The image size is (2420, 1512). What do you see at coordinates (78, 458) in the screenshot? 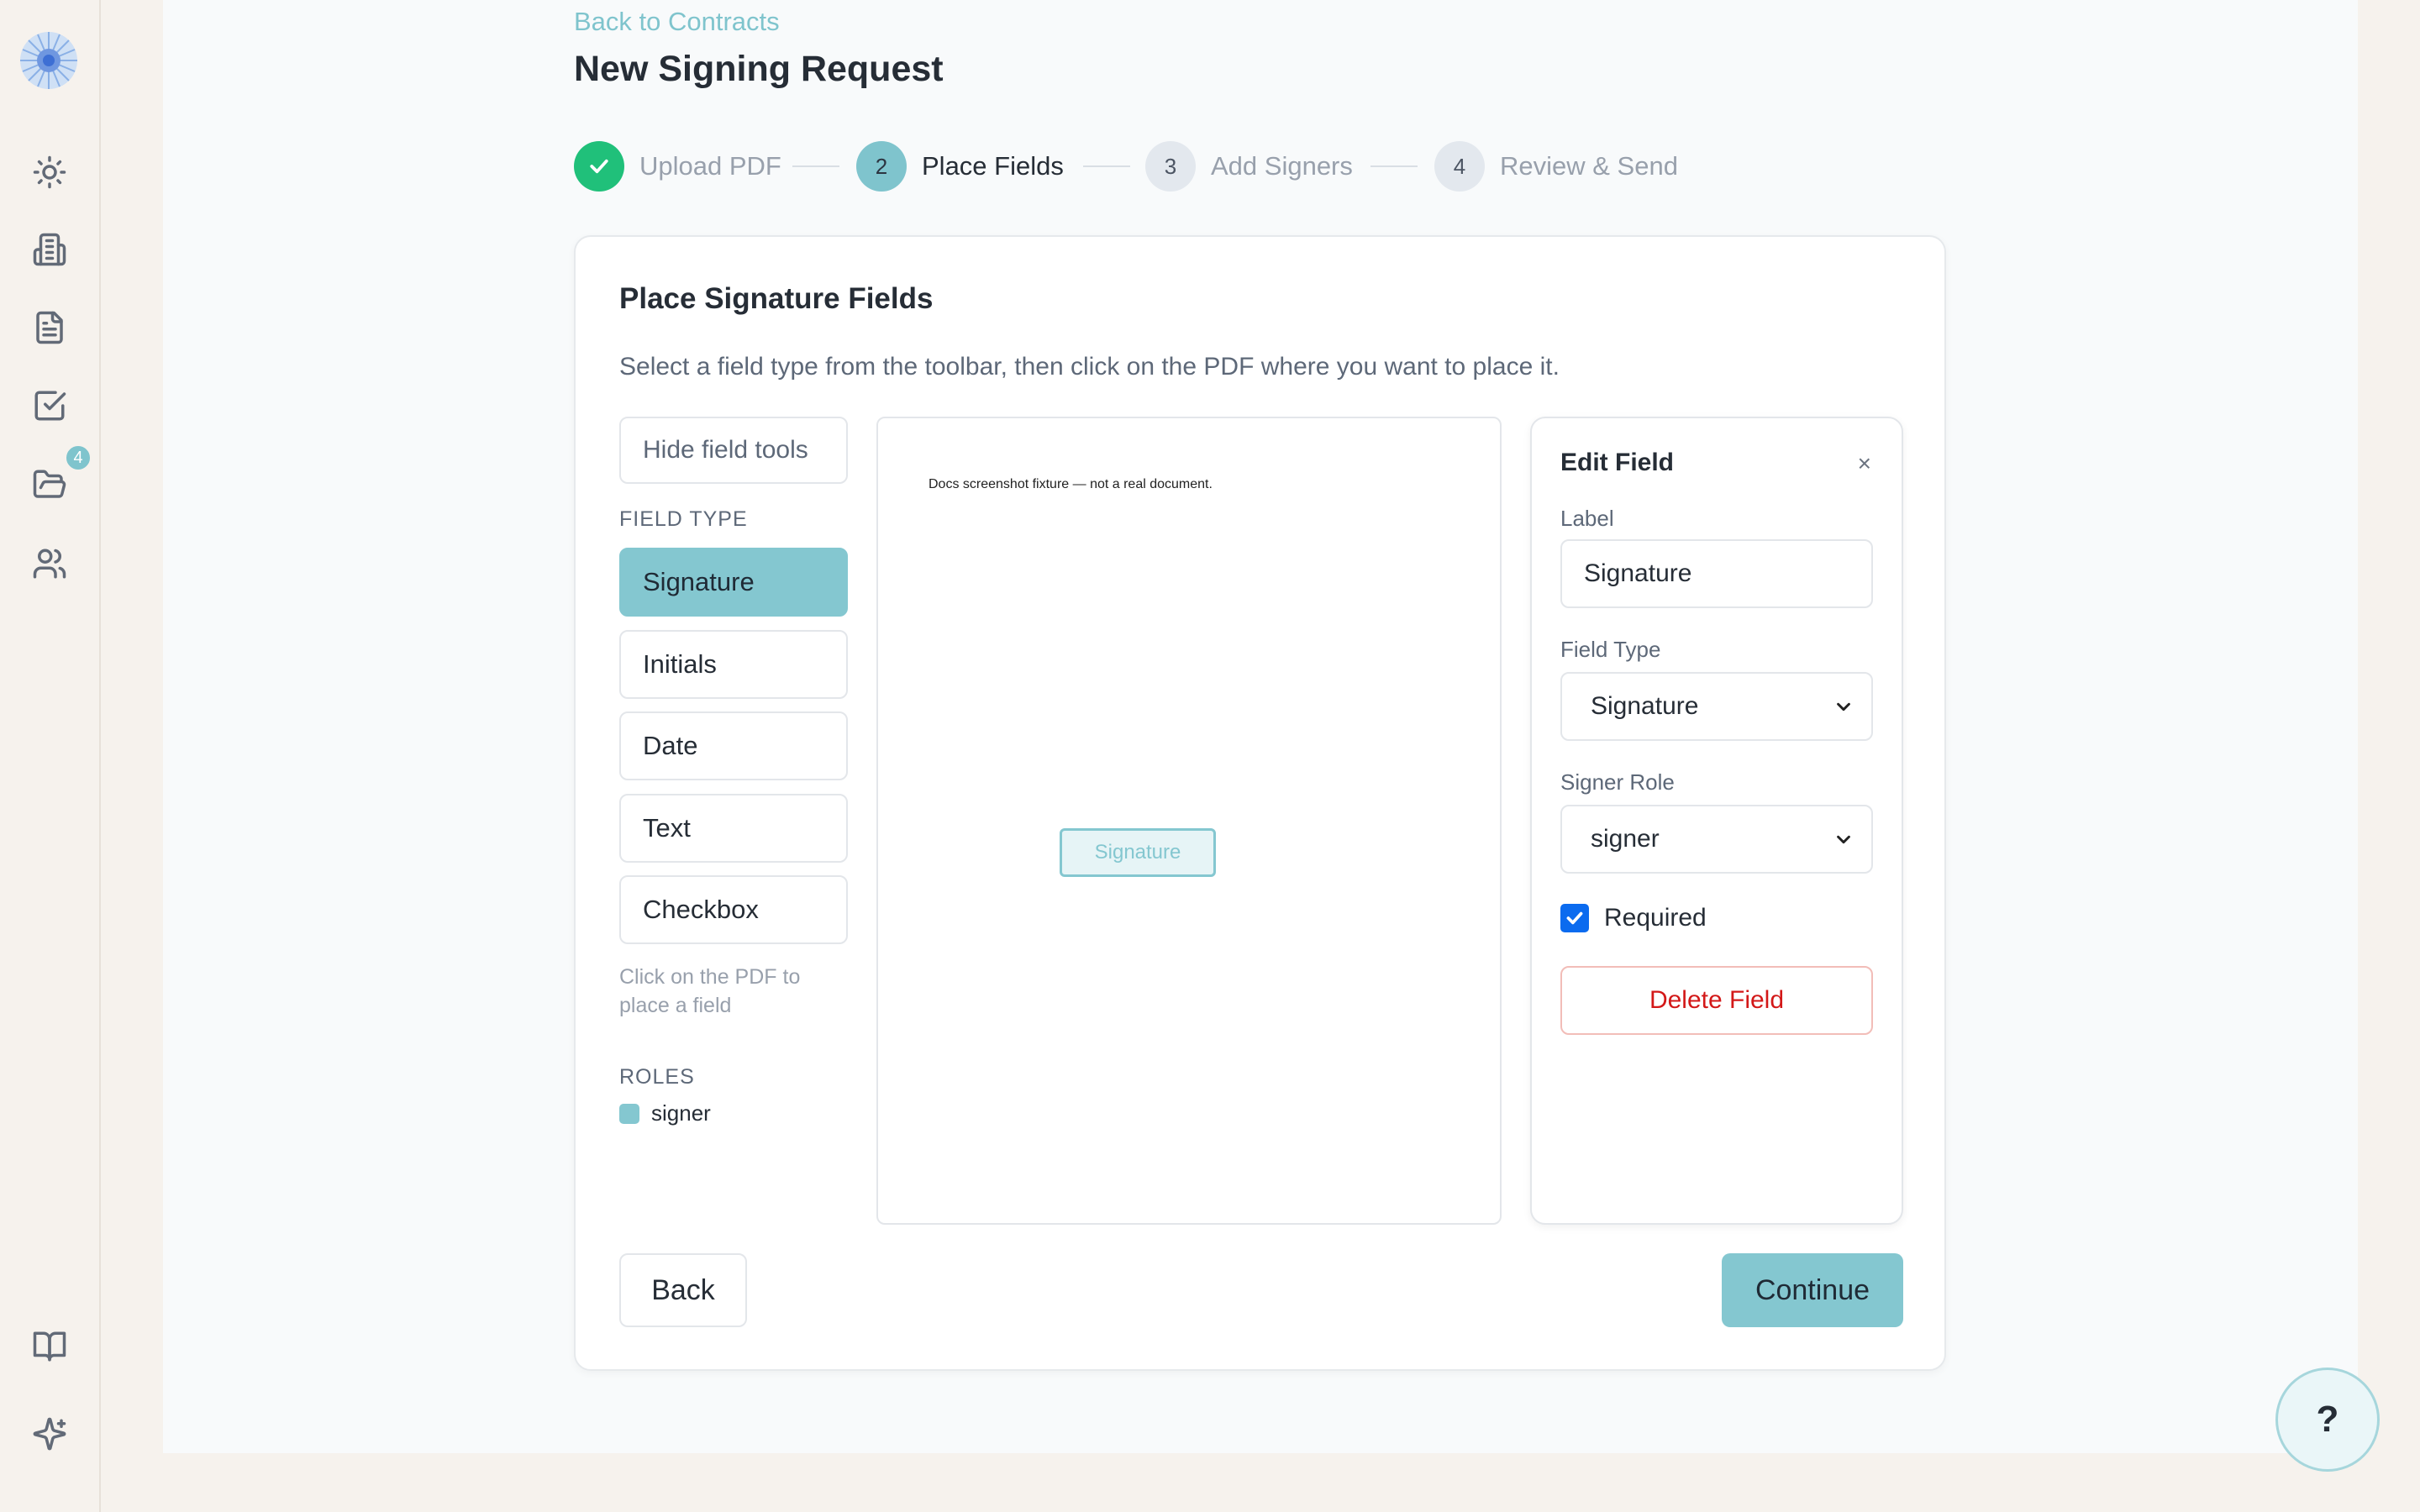
I see `notification-badge: 4` at bounding box center [78, 458].